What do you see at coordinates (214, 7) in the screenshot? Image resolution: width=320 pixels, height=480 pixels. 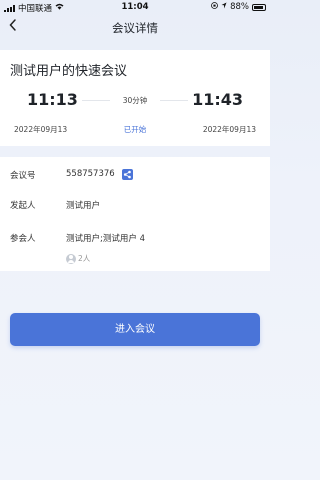 I see `orientation-lock-icon` at bounding box center [214, 7].